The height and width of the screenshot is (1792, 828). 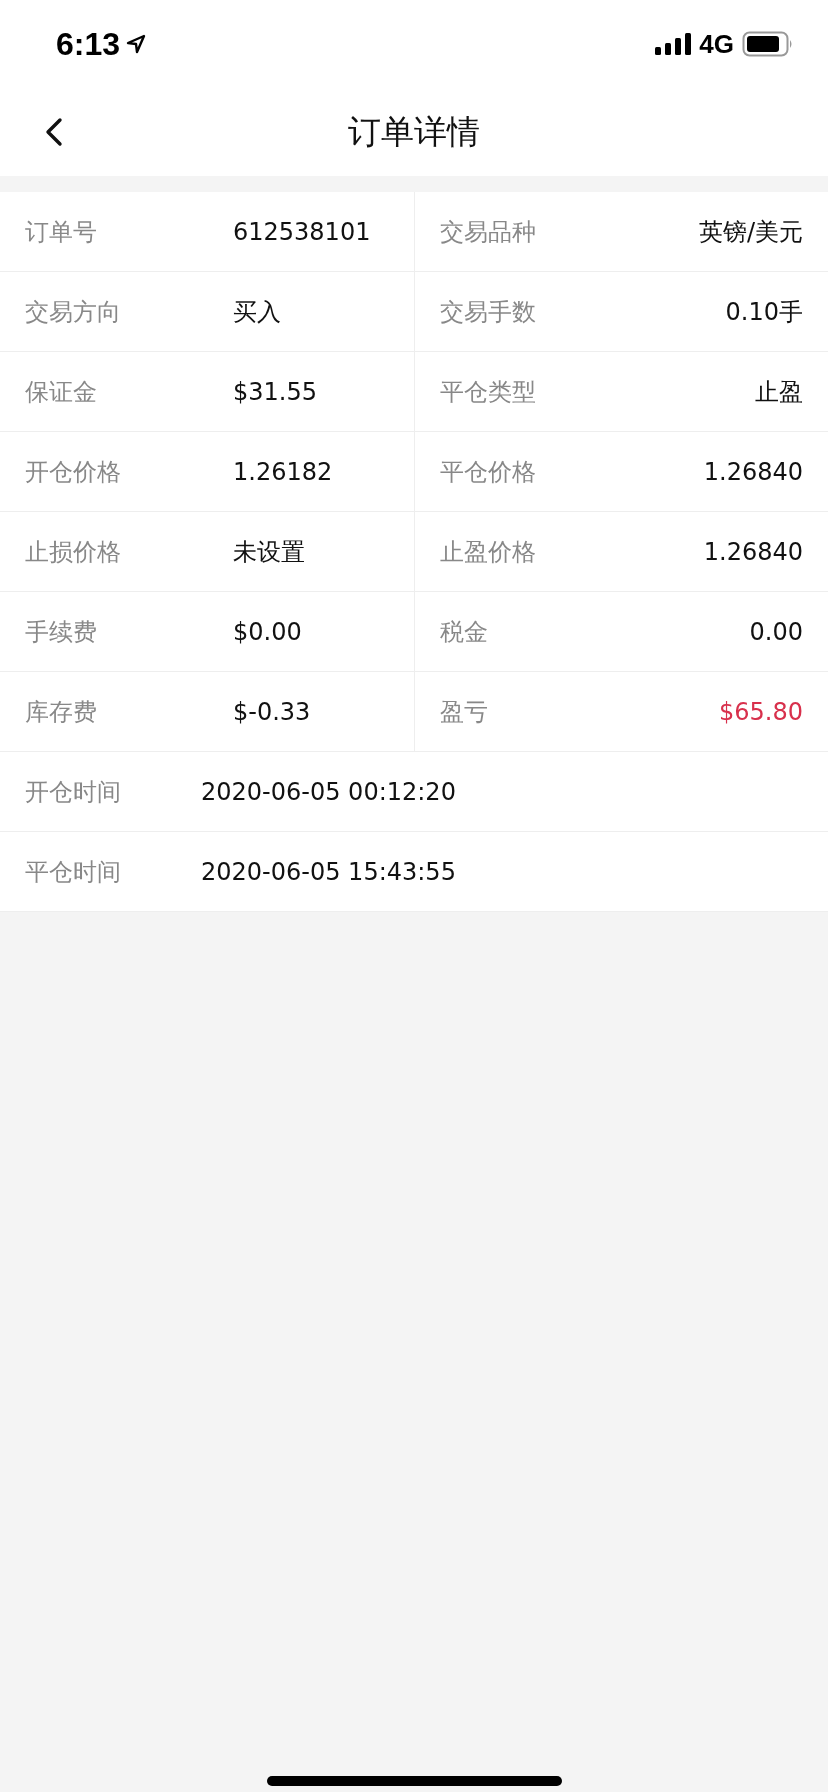 What do you see at coordinates (750, 232) in the screenshot?
I see `field-value: 英镑/美元` at bounding box center [750, 232].